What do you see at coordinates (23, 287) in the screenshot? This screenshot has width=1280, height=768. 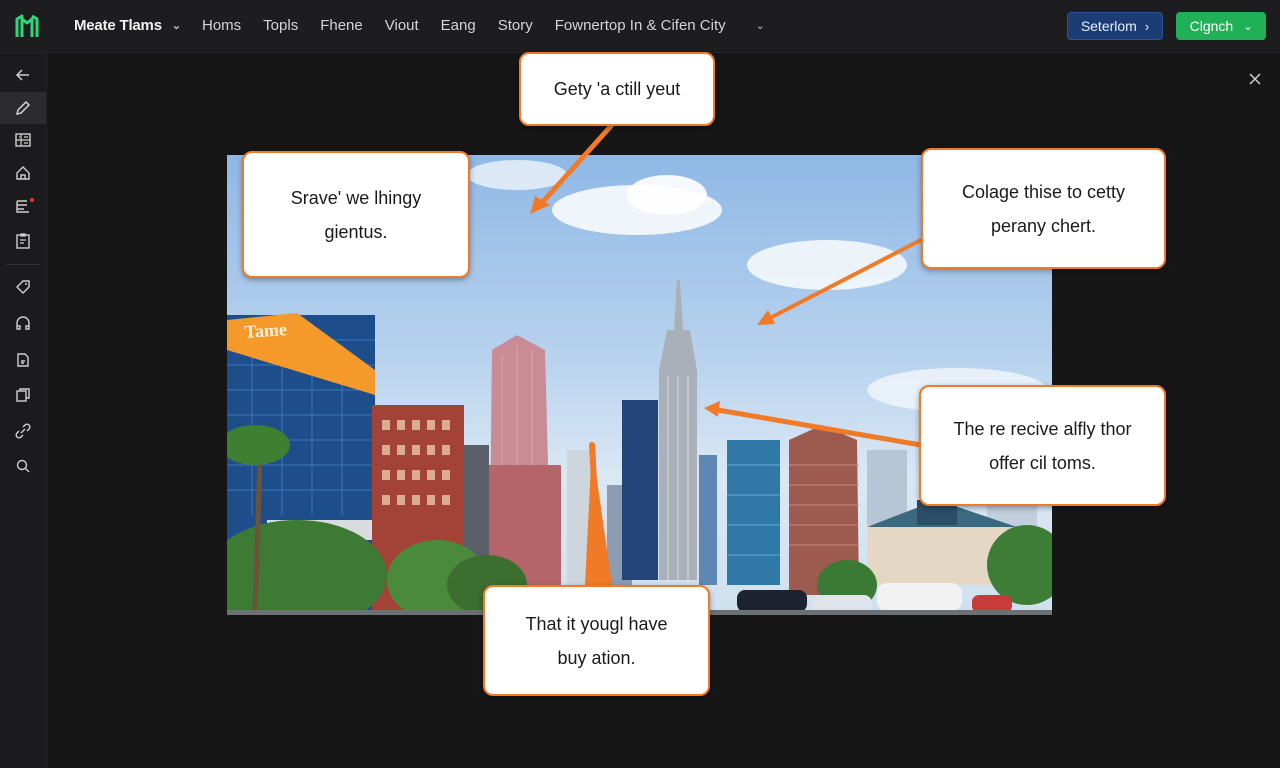 I see `tag-icon` at bounding box center [23, 287].